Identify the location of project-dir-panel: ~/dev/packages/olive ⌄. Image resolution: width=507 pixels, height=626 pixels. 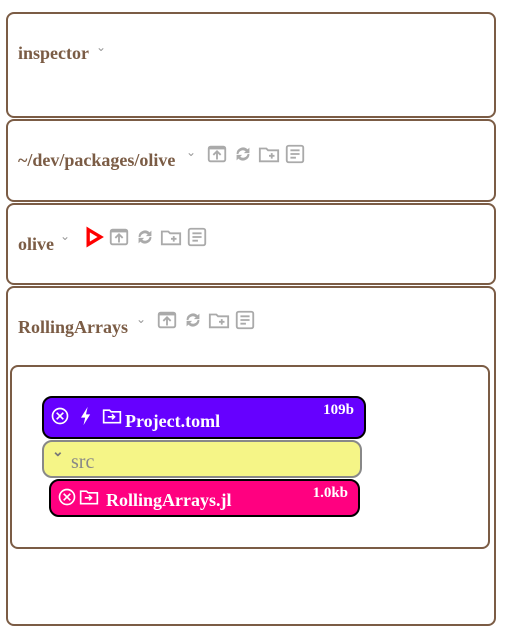
(251, 160).